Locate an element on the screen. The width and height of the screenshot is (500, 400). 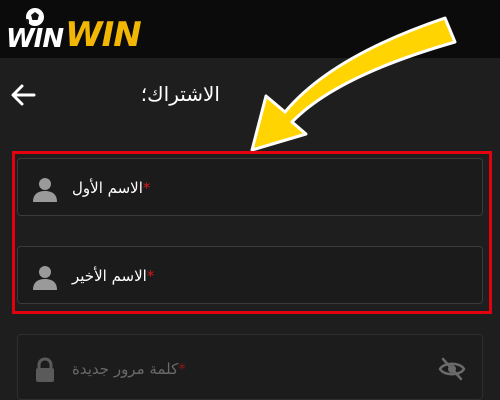
first-name-label: *الاسم الأول is located at coordinates (111, 188).